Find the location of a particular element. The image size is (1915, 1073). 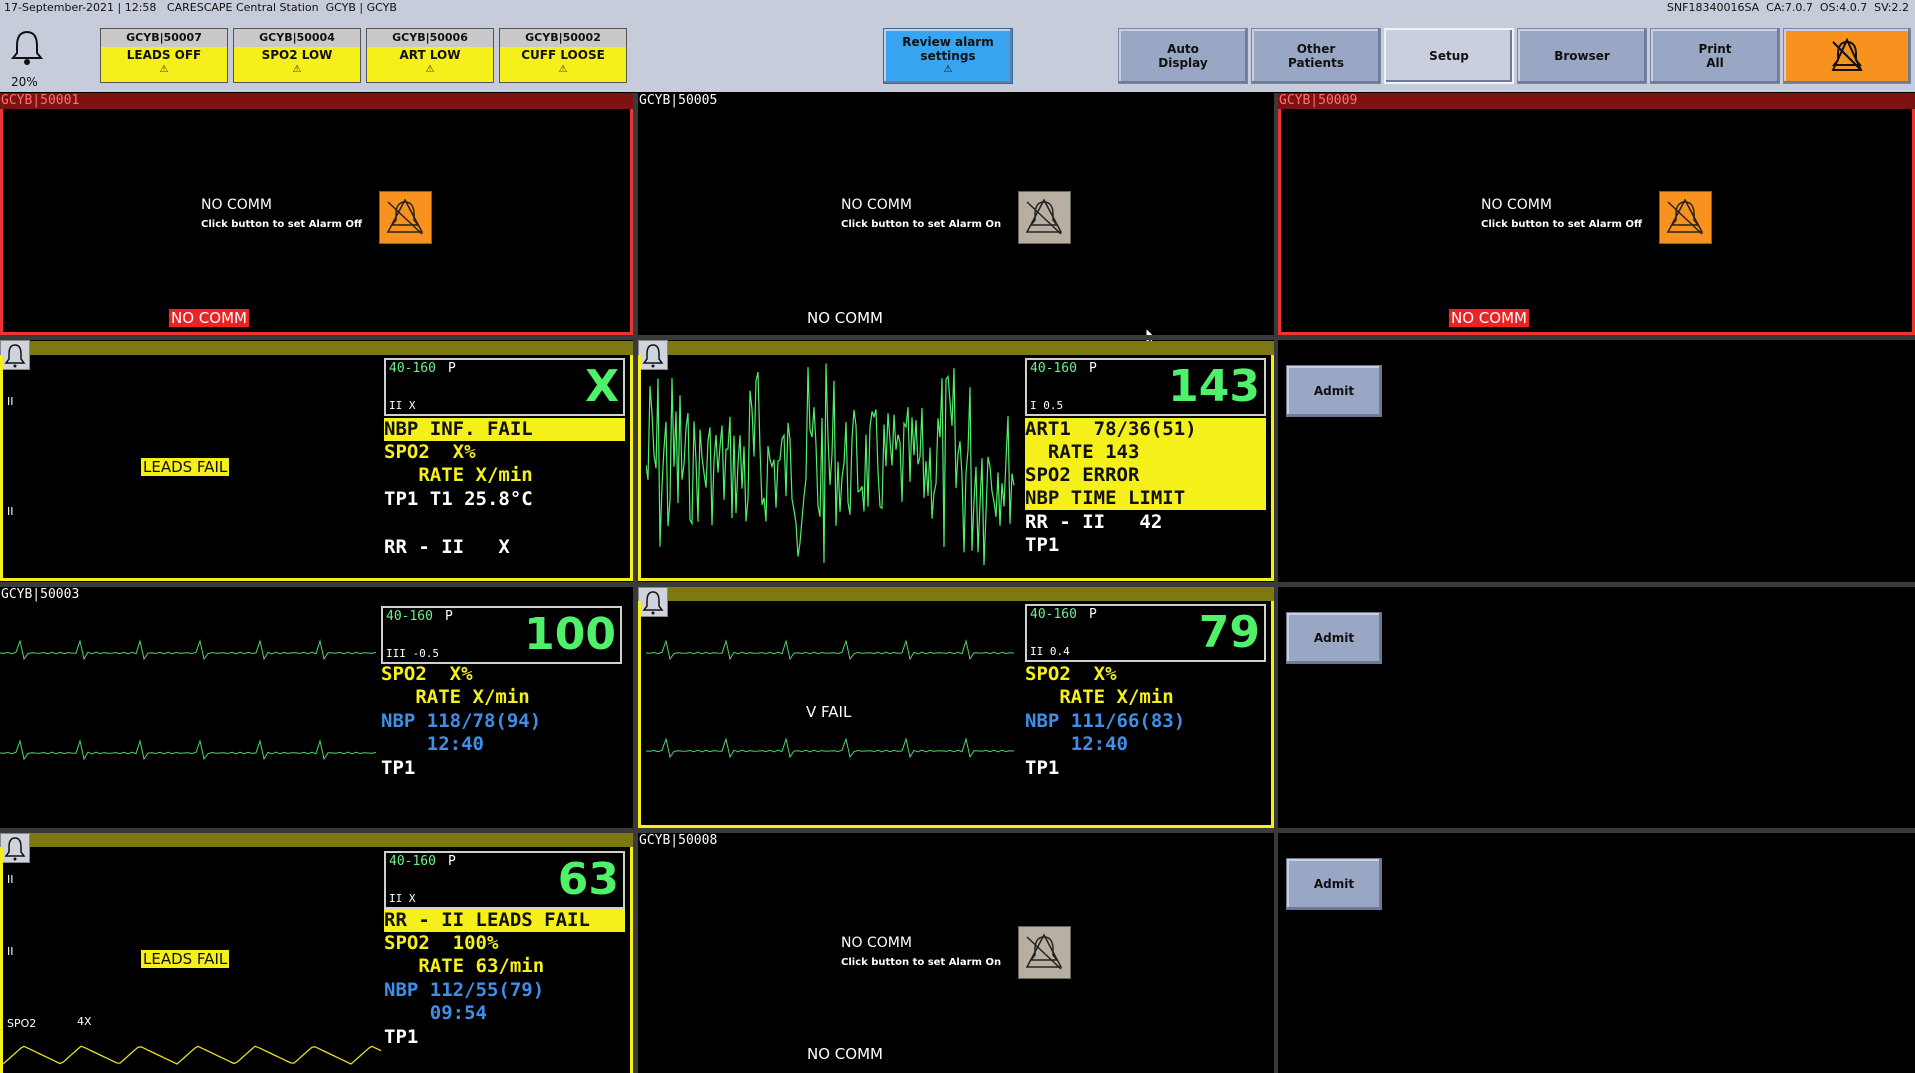

alarm-tile-50002: GCYB|50002 CUFF LOOSE ⚠ is located at coordinates (563, 55).